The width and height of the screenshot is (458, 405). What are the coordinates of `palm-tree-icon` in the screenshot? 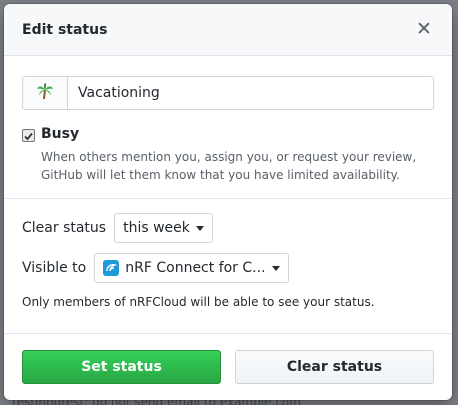 It's located at (45, 93).